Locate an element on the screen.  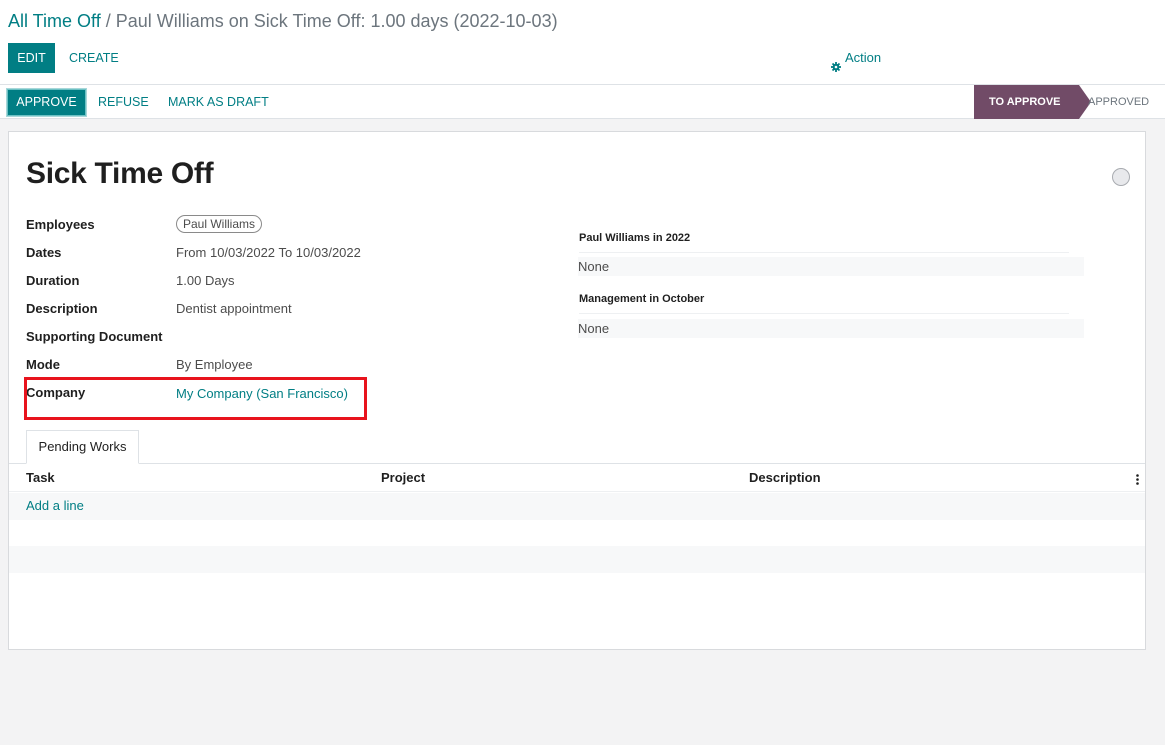
duration-label: Duration is located at coordinates (53, 280).